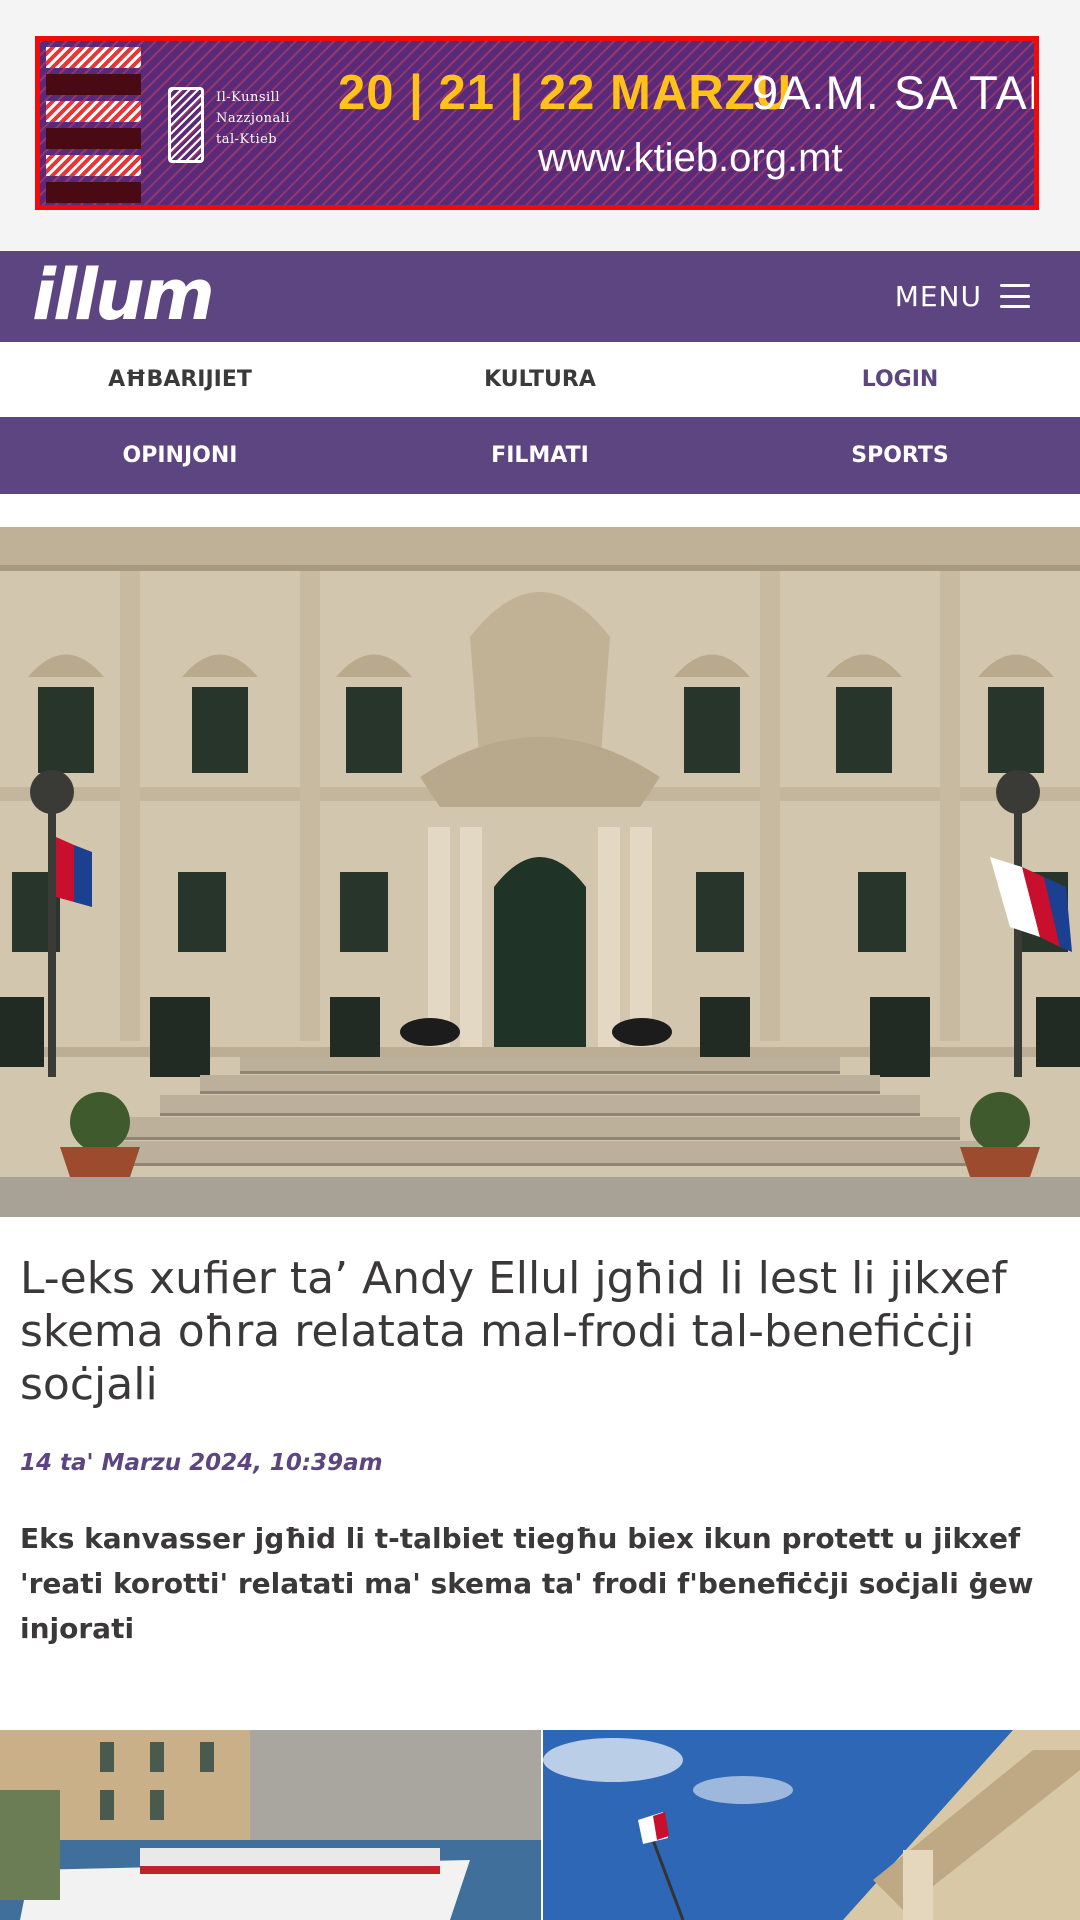  What do you see at coordinates (893, 92) in the screenshot?
I see `ad-time: 9A.M. SA TARD` at bounding box center [893, 92].